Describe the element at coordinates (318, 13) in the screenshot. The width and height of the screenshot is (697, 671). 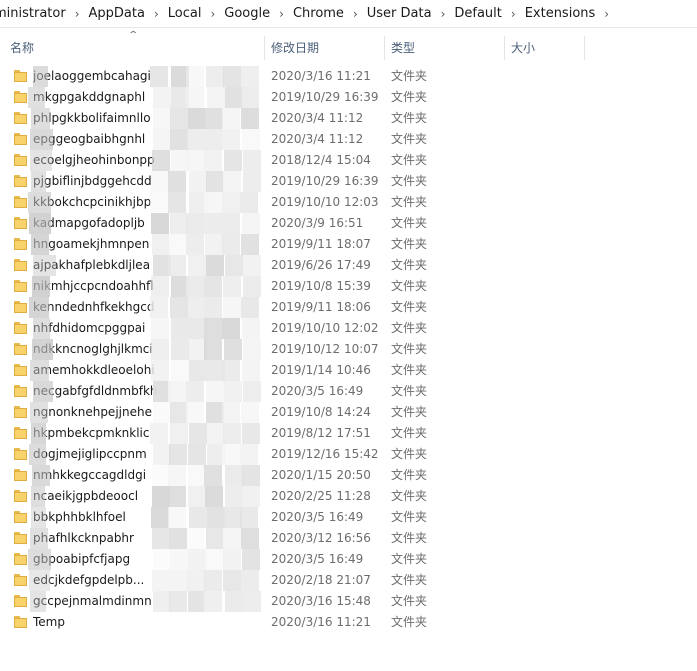
I see `breadcrumb-item: Chrome` at that location.